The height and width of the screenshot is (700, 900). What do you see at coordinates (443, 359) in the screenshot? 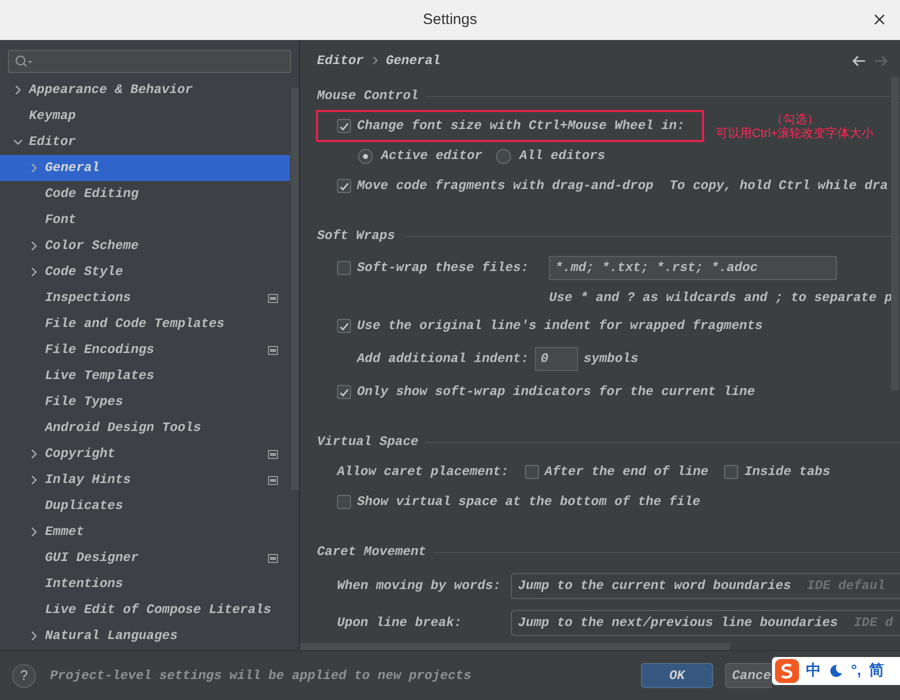
I see `field-label: Add additional indent:` at bounding box center [443, 359].